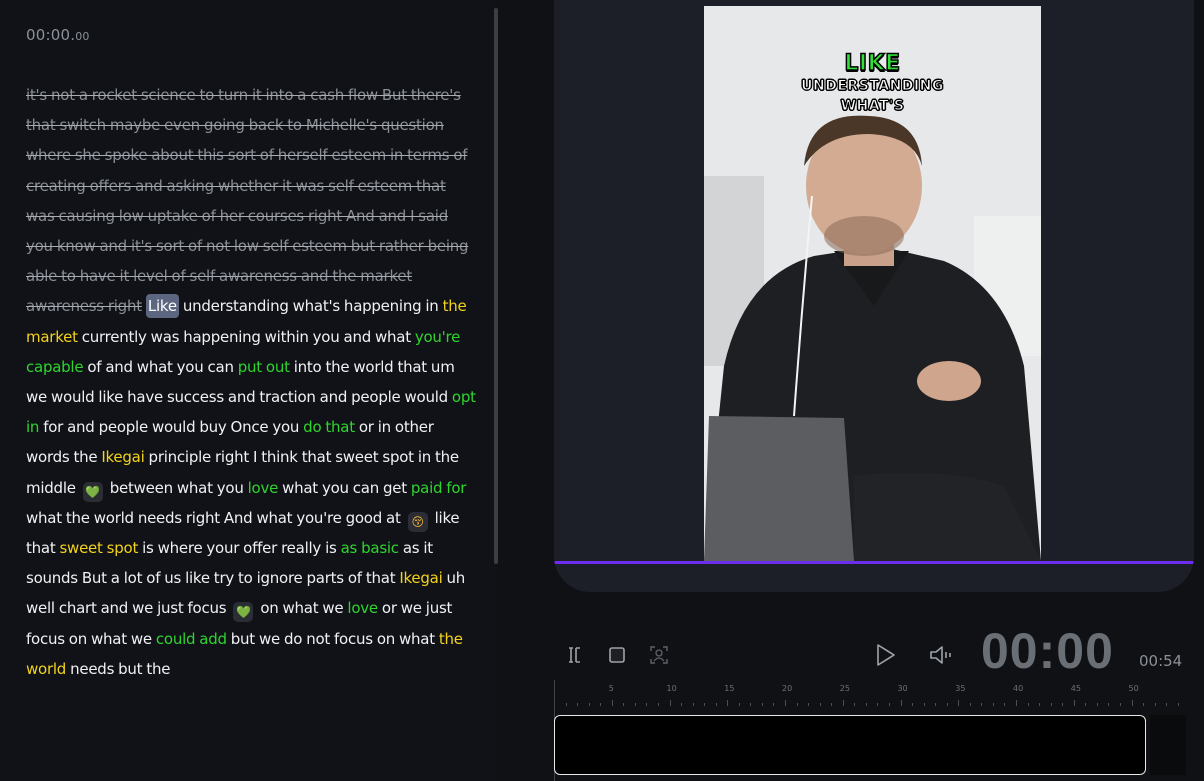 The height and width of the screenshot is (781, 1204). I want to click on transcript-segment: what you can get, so click(344, 488).